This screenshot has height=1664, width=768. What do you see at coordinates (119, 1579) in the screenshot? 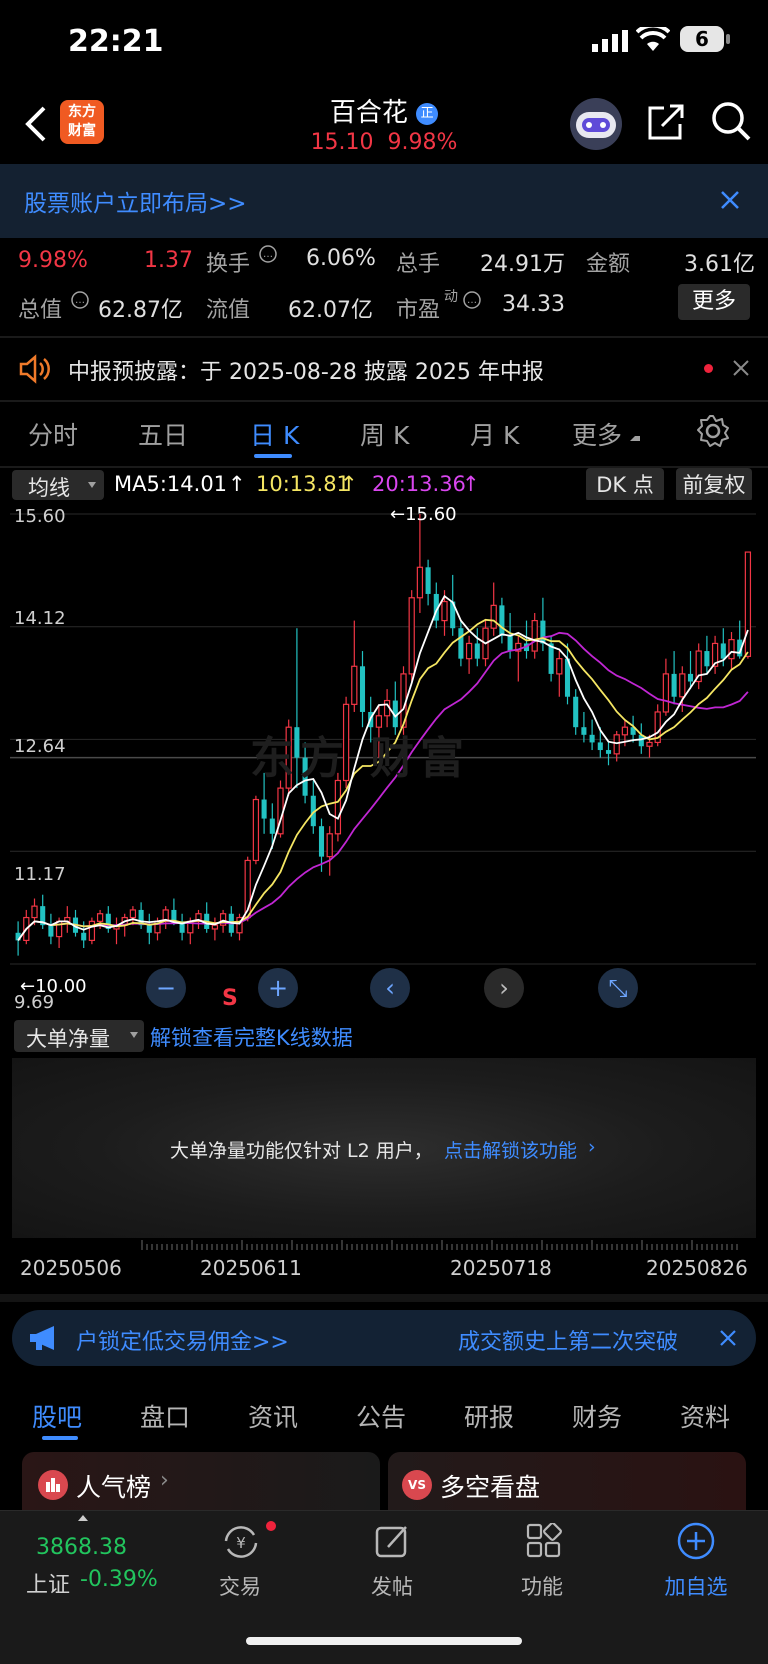
I see `index-change: -0.39%` at bounding box center [119, 1579].